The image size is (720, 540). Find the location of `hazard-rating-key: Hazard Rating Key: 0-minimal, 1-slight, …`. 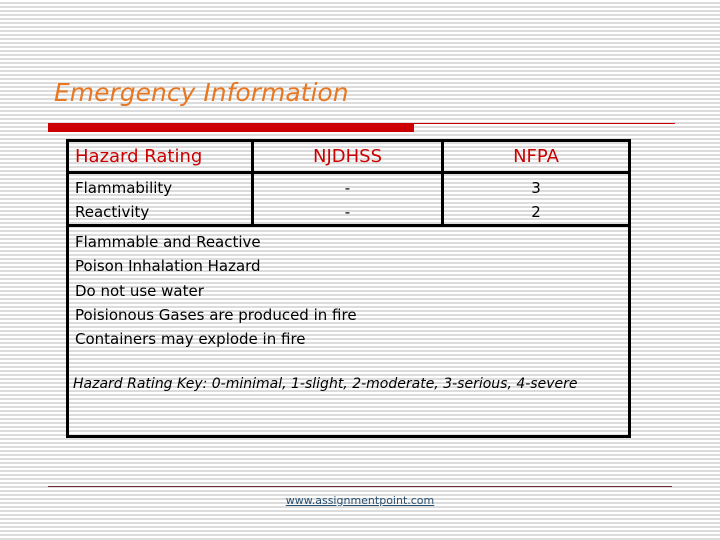

hazard-rating-key: Hazard Rating Key: 0-minimal, 1-slight, … is located at coordinates (325, 384).